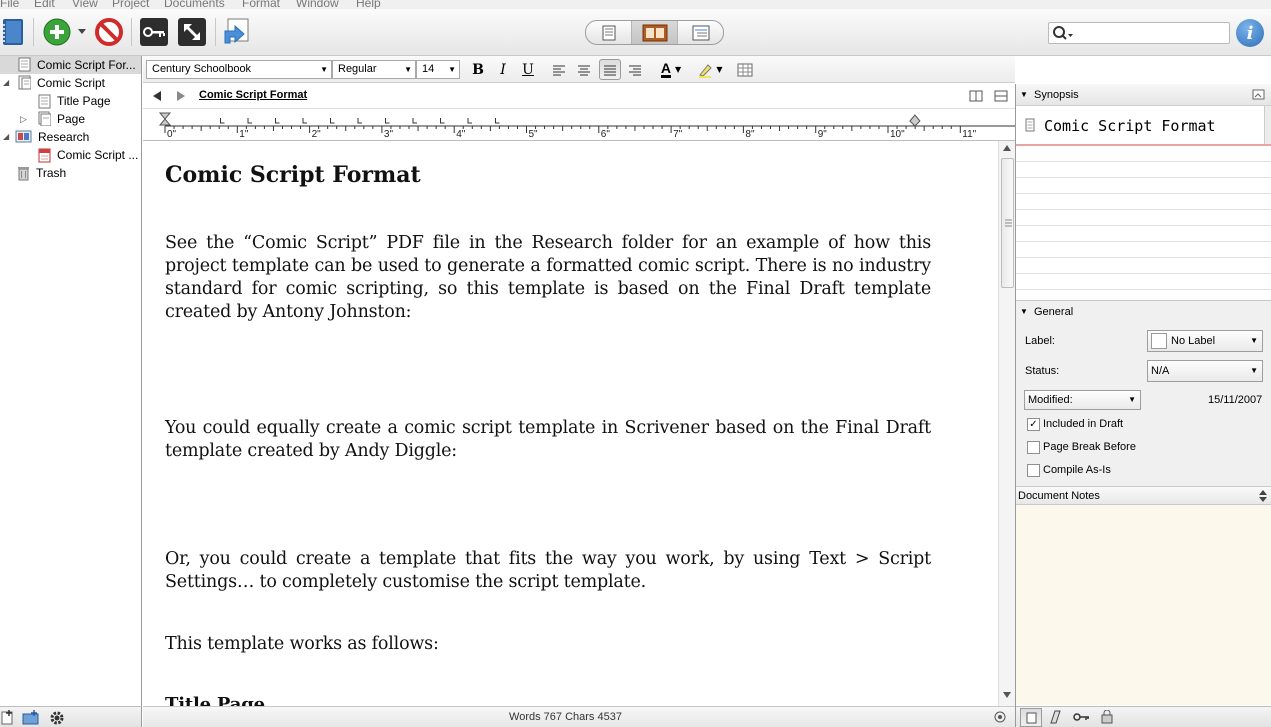  I want to click on fullscreen-button, so click(192, 32).